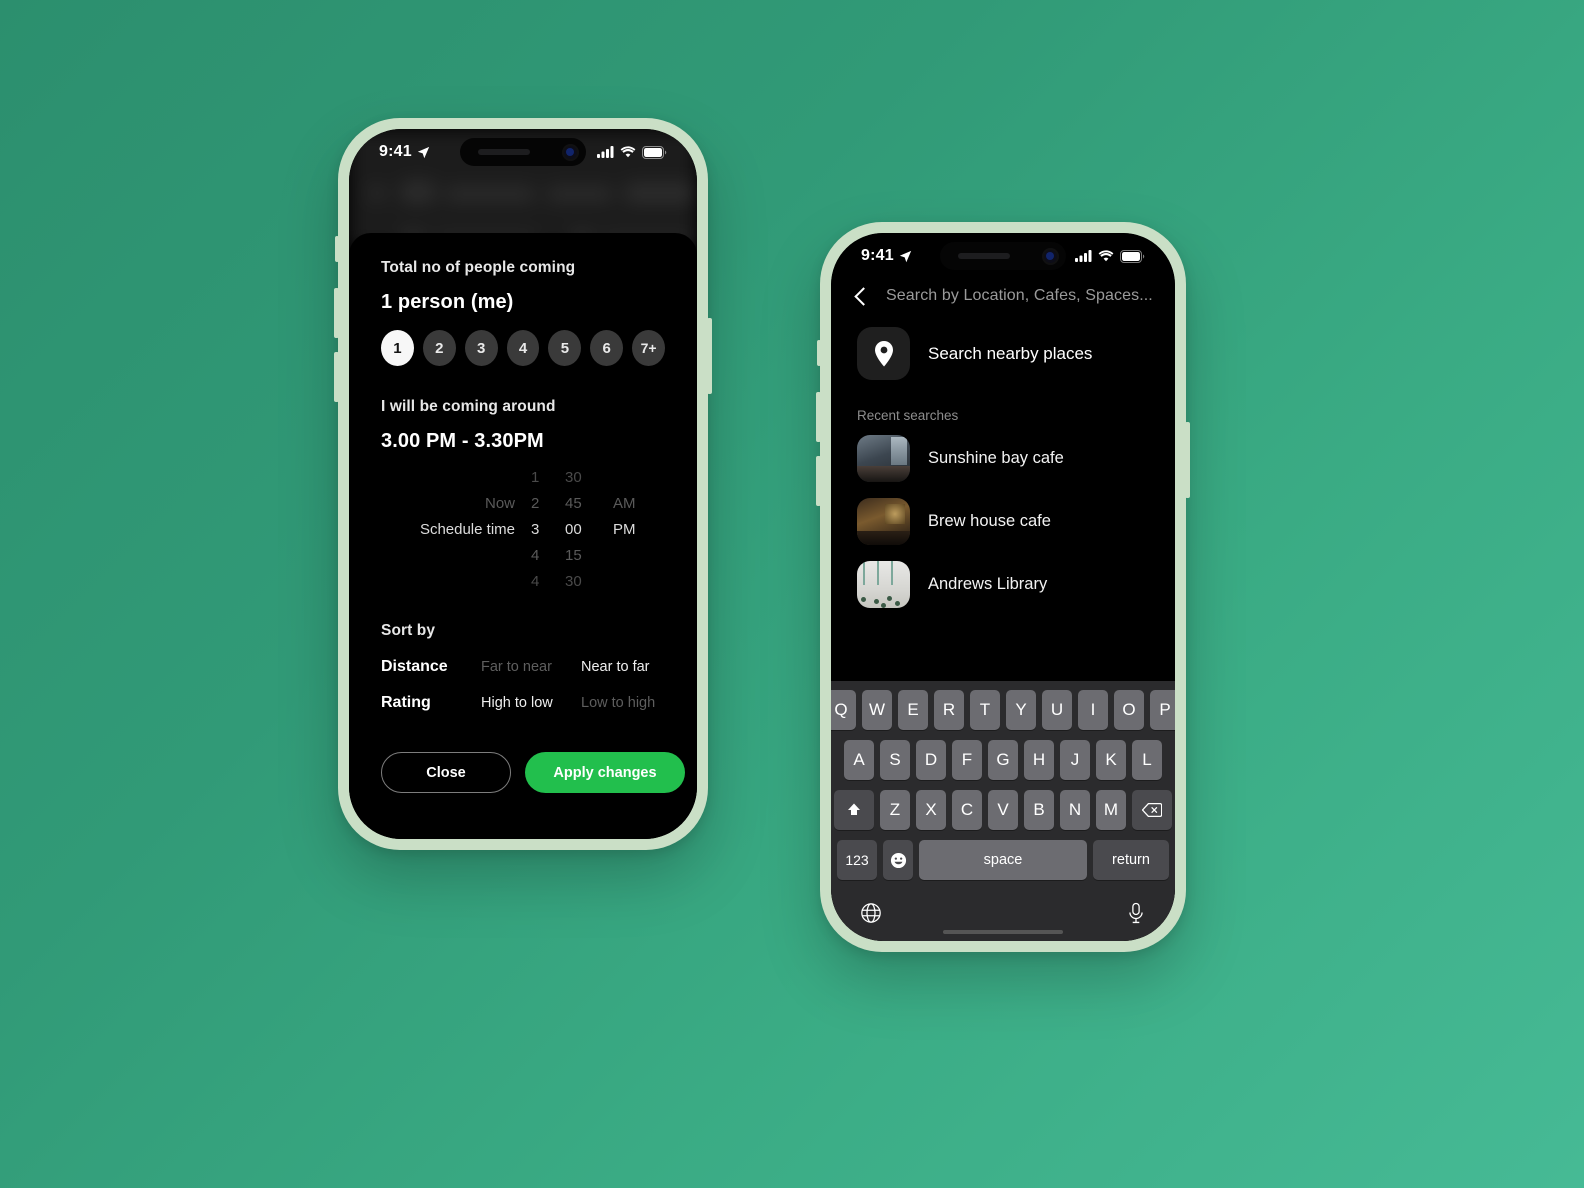 Image resolution: width=1584 pixels, height=1188 pixels. I want to click on key-k: K, so click(1111, 760).